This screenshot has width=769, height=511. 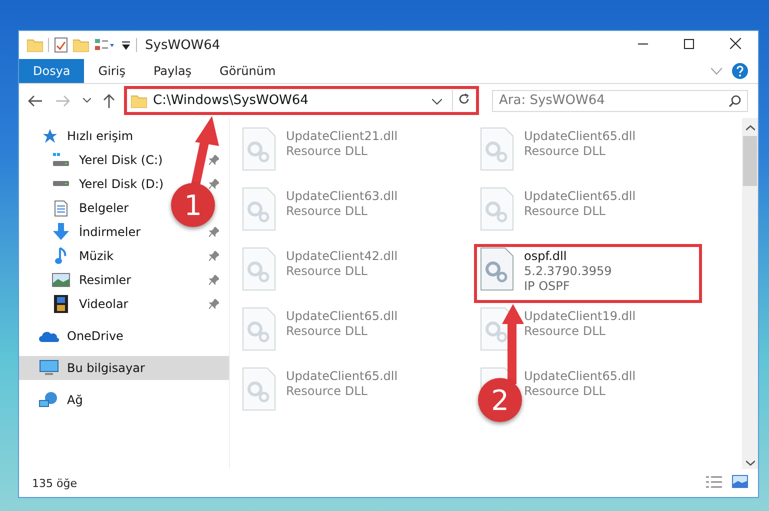 I want to click on forward-arrow-icon, so click(x=63, y=100).